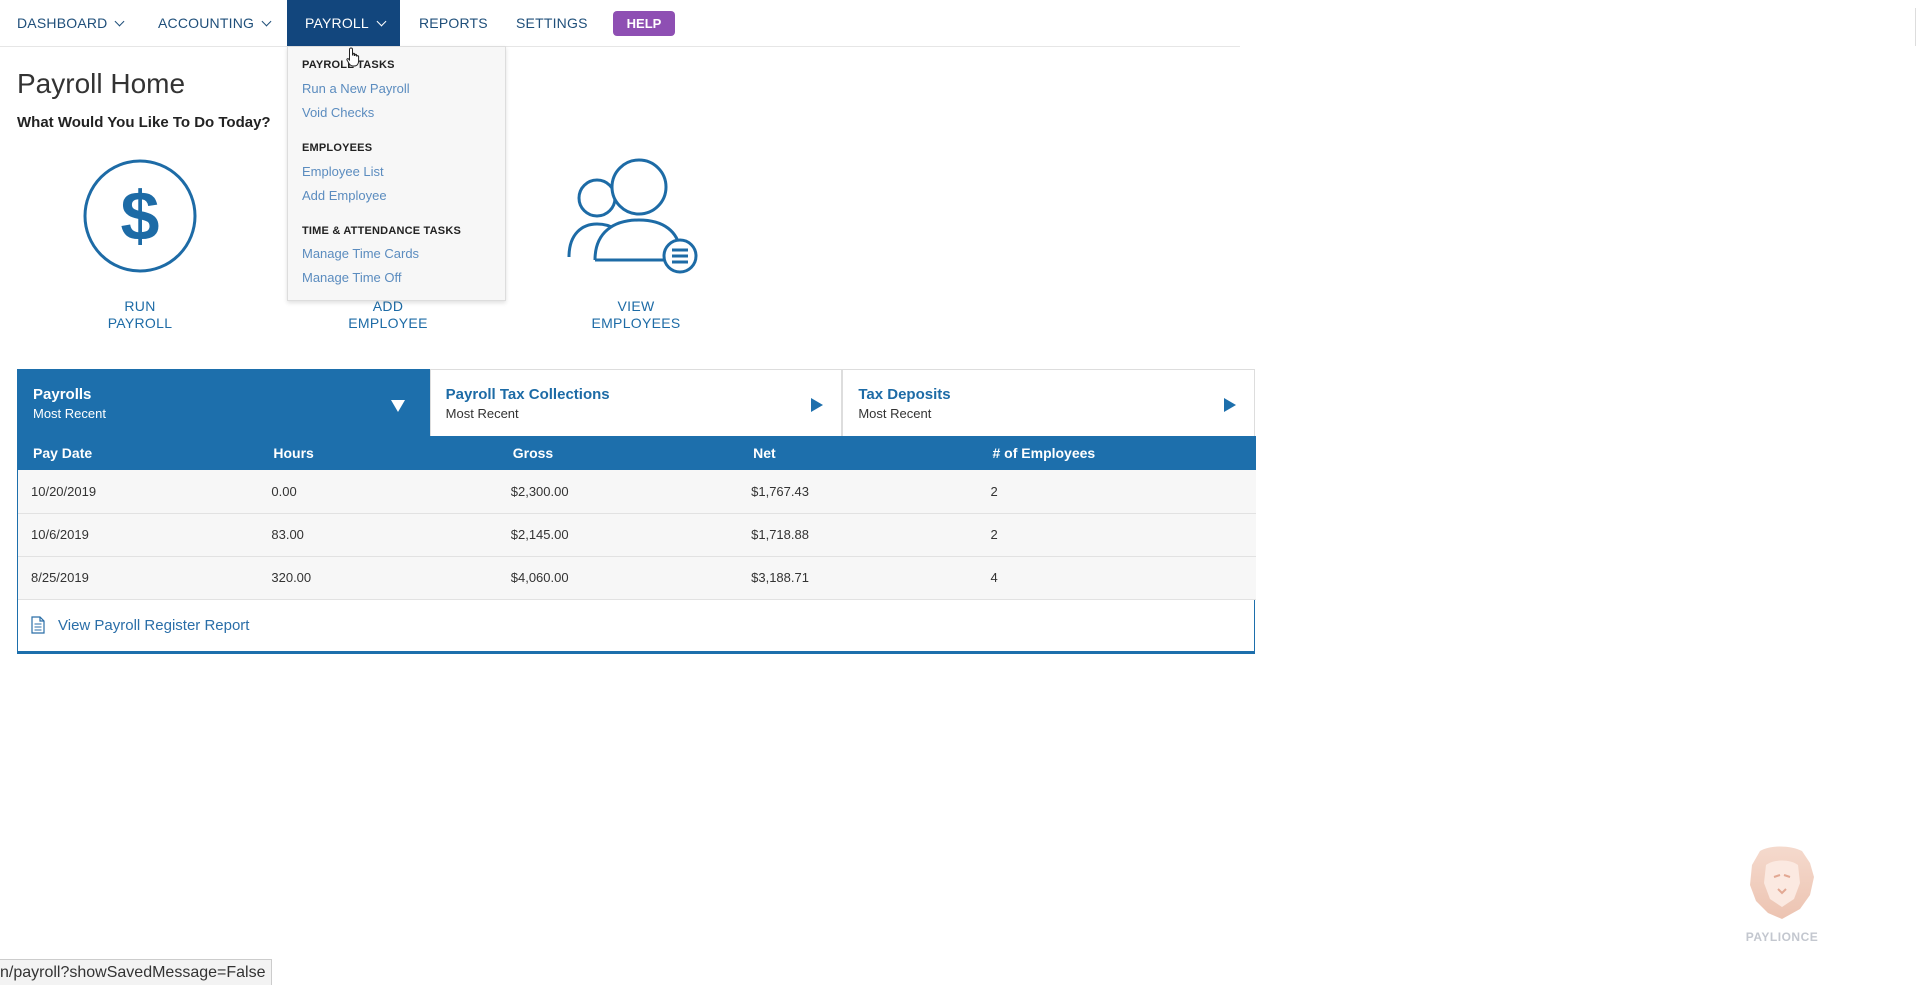 Image resolution: width=1920 pixels, height=985 pixels. I want to click on page-subtitle: What Would You Like To Do Today?, so click(144, 122).